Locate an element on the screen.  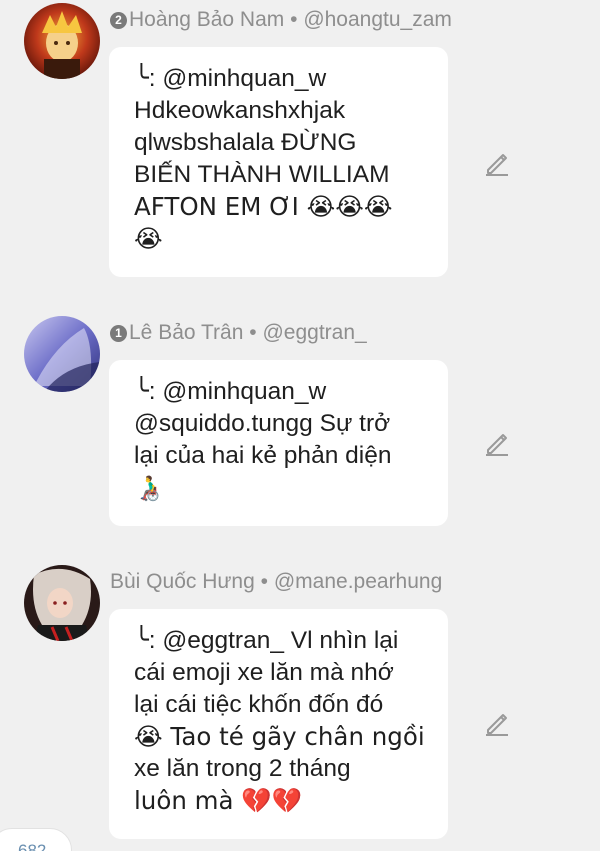
comment-header: Bùi Quốc Hưng • @mane.pearhung is located at coordinates (276, 582).